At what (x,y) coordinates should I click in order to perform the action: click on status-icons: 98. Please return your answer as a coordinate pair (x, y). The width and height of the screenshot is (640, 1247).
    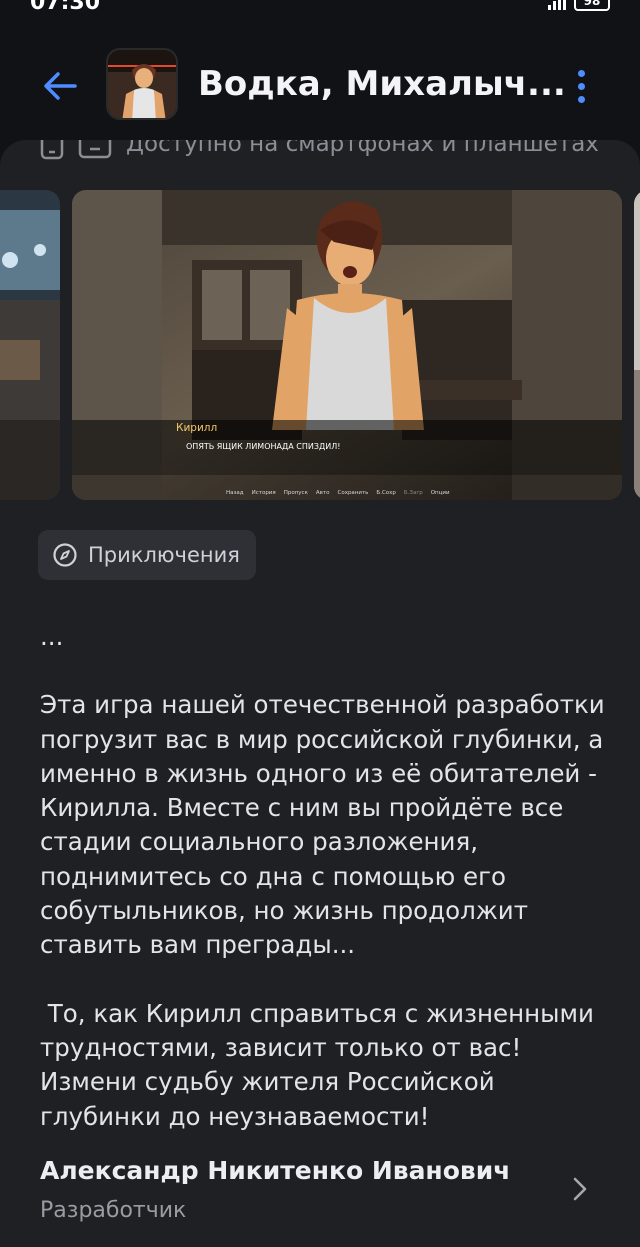
    Looking at the image, I should click on (579, 5).